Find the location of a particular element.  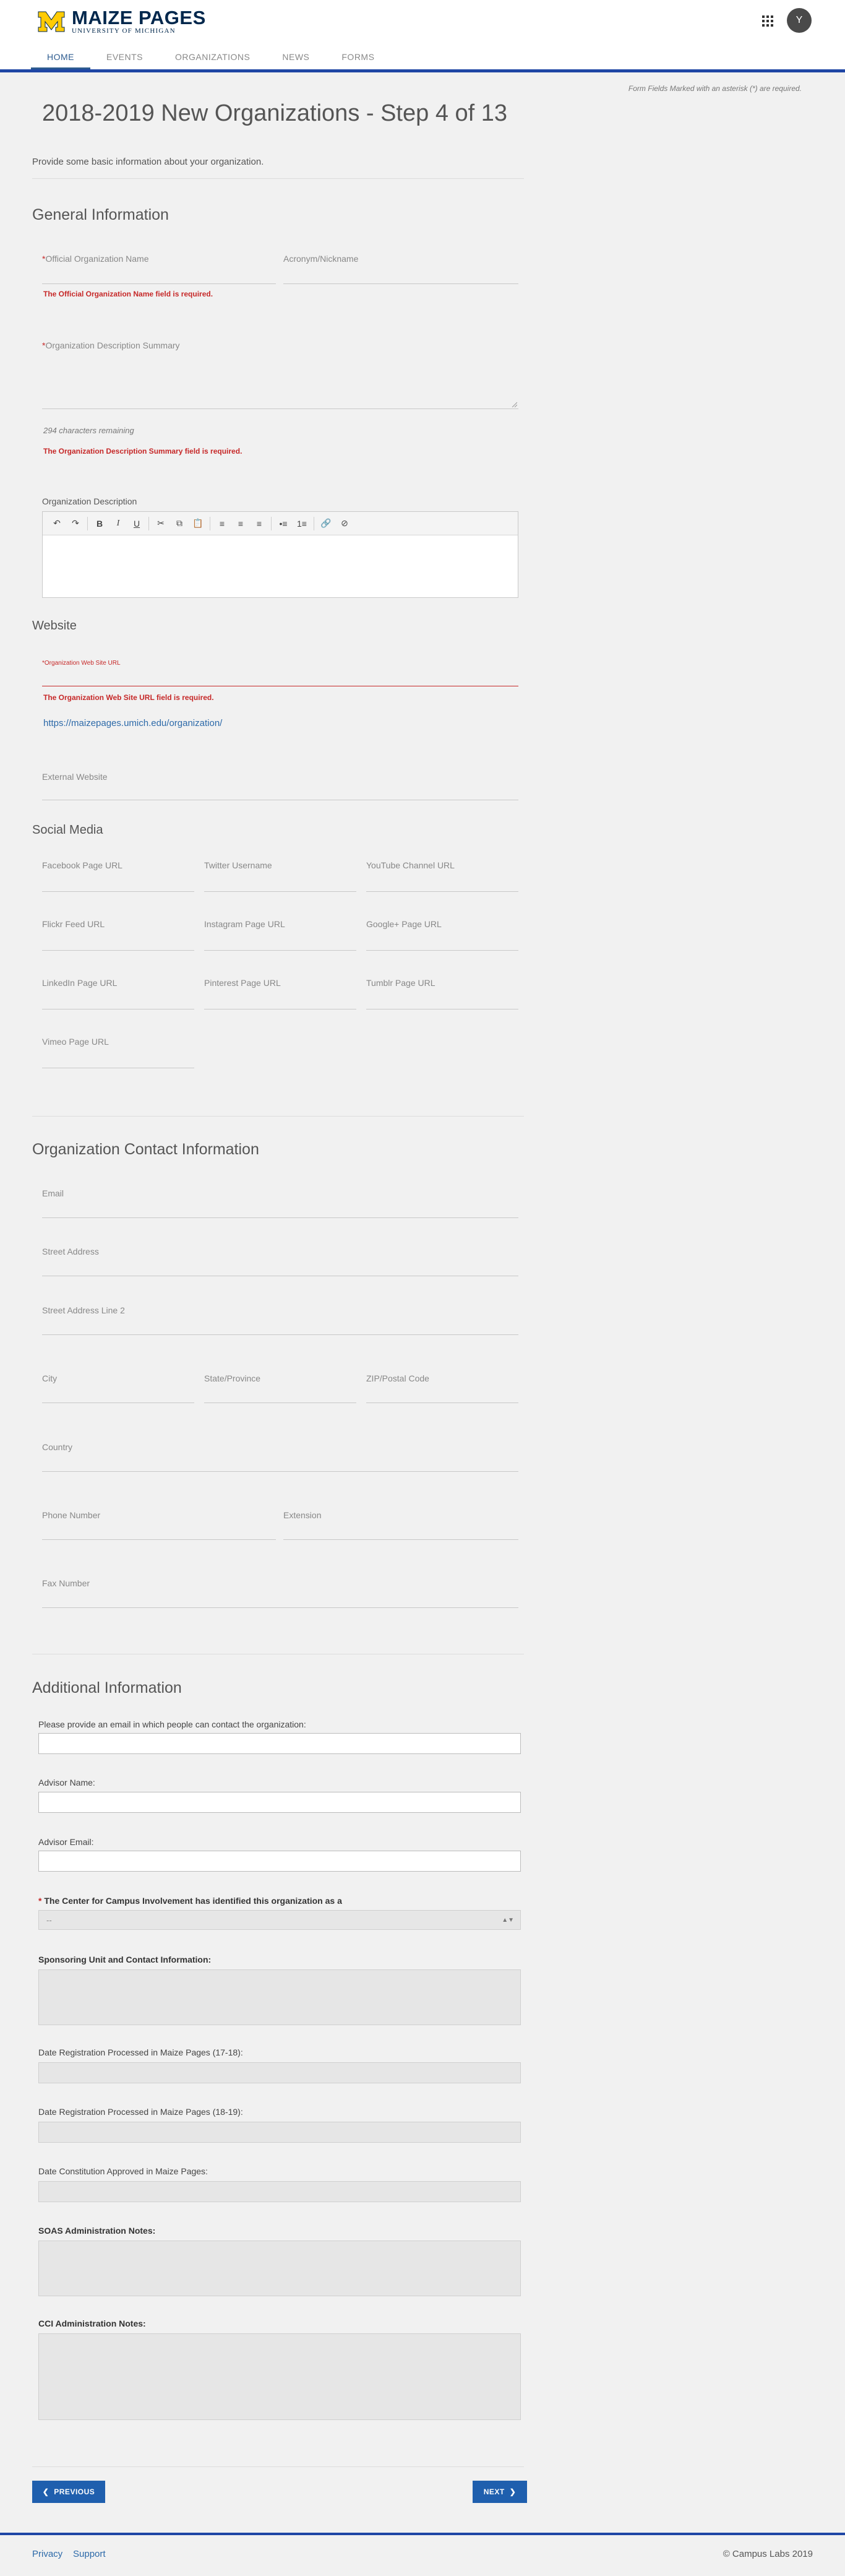

paste-icon: 📋 is located at coordinates (198, 524).